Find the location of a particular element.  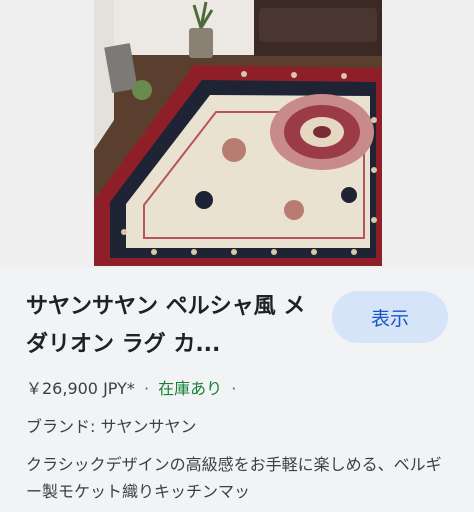

bottom-fade is located at coordinates (237, 505).